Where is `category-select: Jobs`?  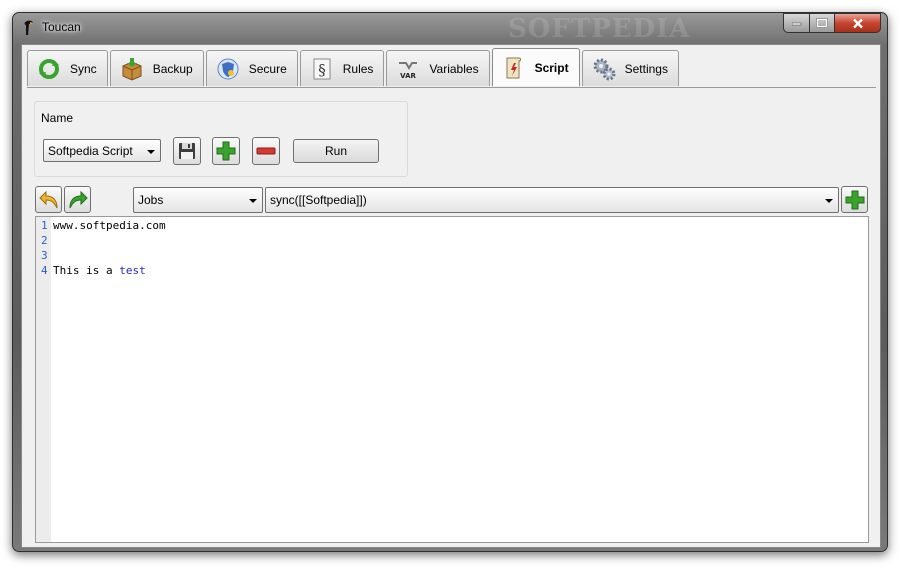
category-select: Jobs is located at coordinates (198, 200).